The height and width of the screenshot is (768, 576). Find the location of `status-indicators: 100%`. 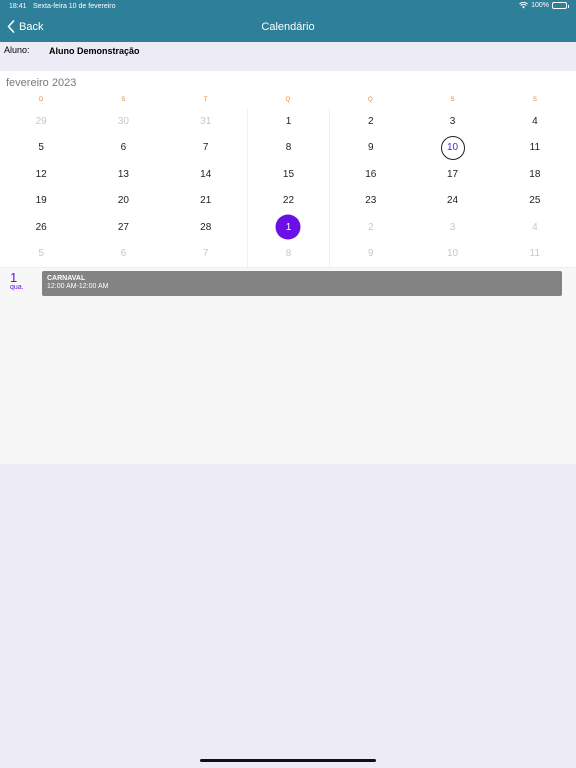

status-indicators: 100% is located at coordinates (544, 5).